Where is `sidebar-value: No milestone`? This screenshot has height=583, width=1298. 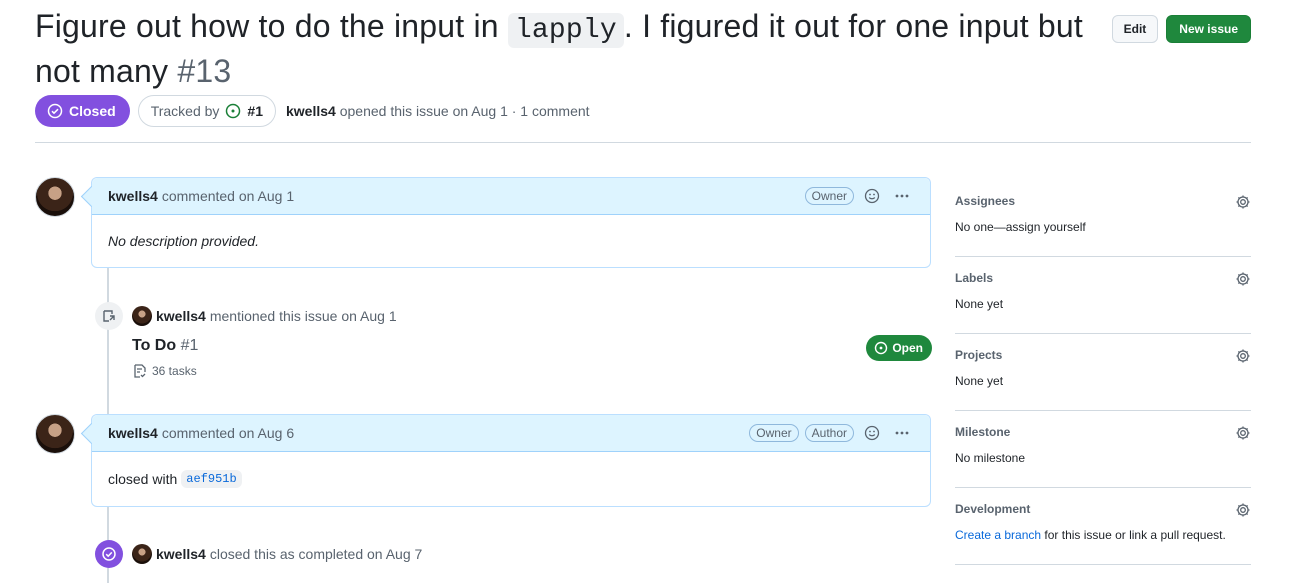 sidebar-value: No milestone is located at coordinates (990, 458).